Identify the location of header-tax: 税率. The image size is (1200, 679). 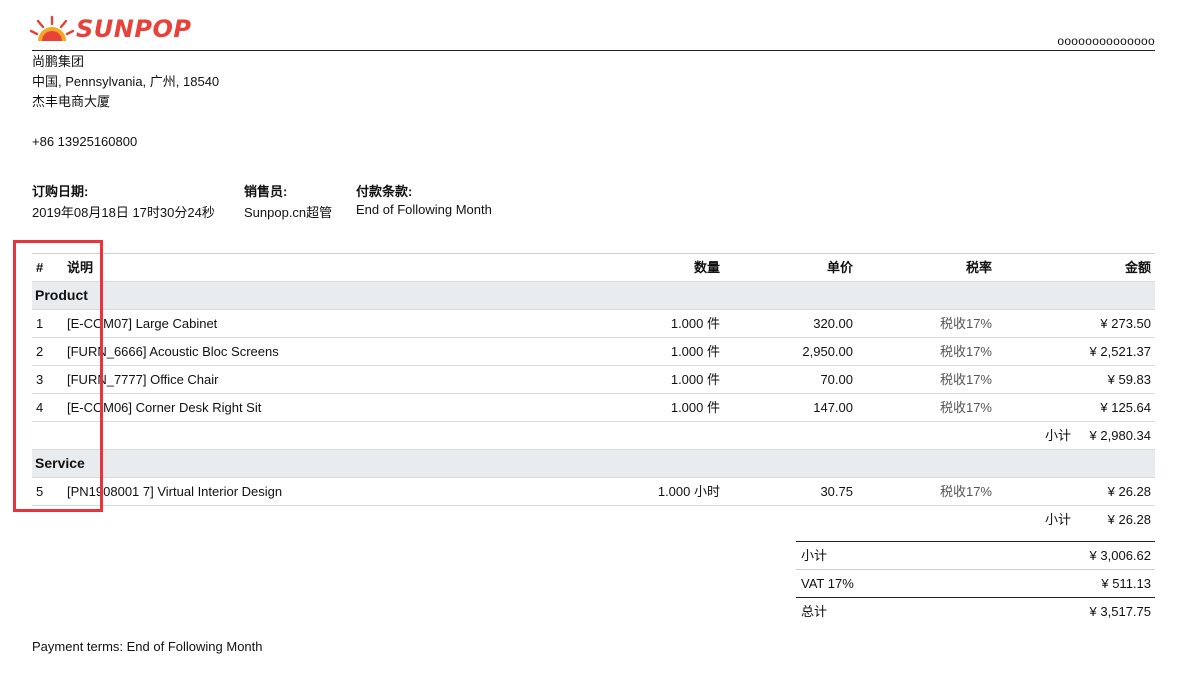
(978, 267).